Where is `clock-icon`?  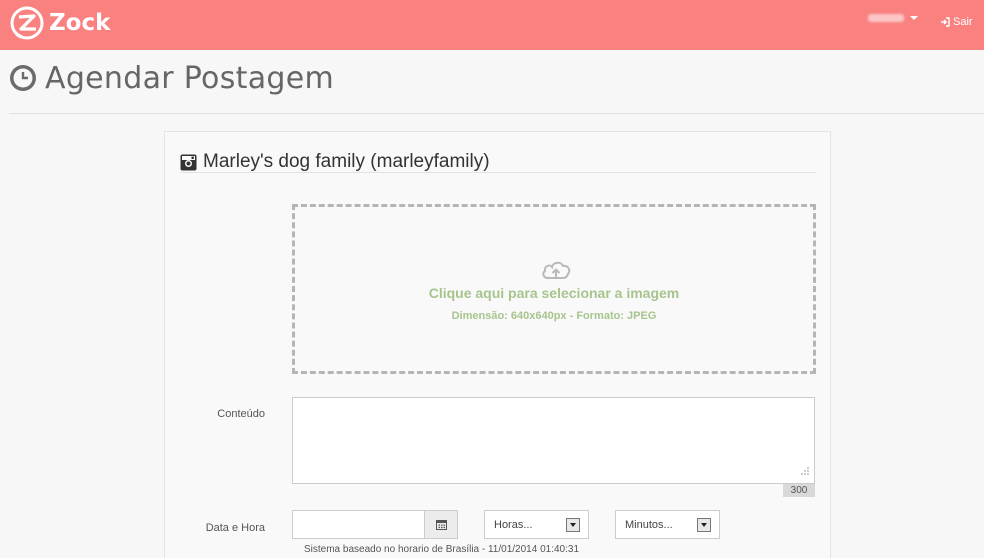 clock-icon is located at coordinates (23, 78).